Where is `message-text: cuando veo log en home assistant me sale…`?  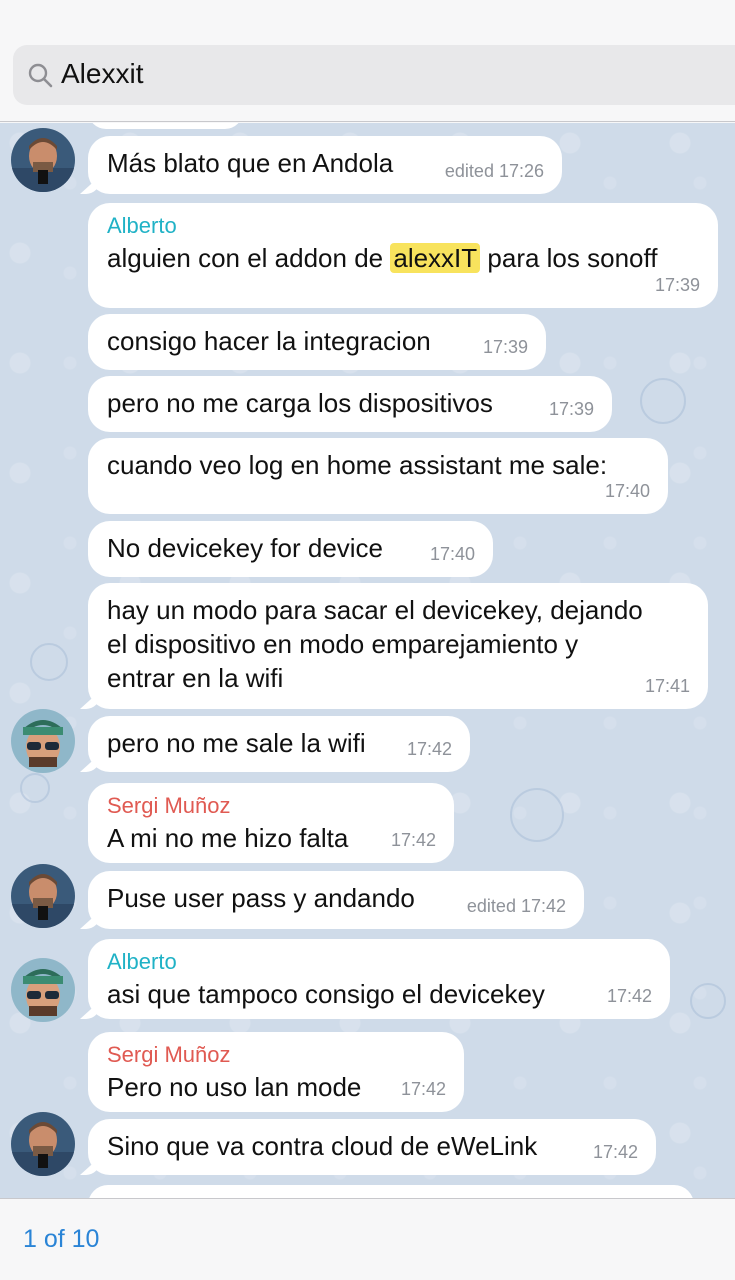
message-text: cuando veo log en home assistant me sale… is located at coordinates (357, 465).